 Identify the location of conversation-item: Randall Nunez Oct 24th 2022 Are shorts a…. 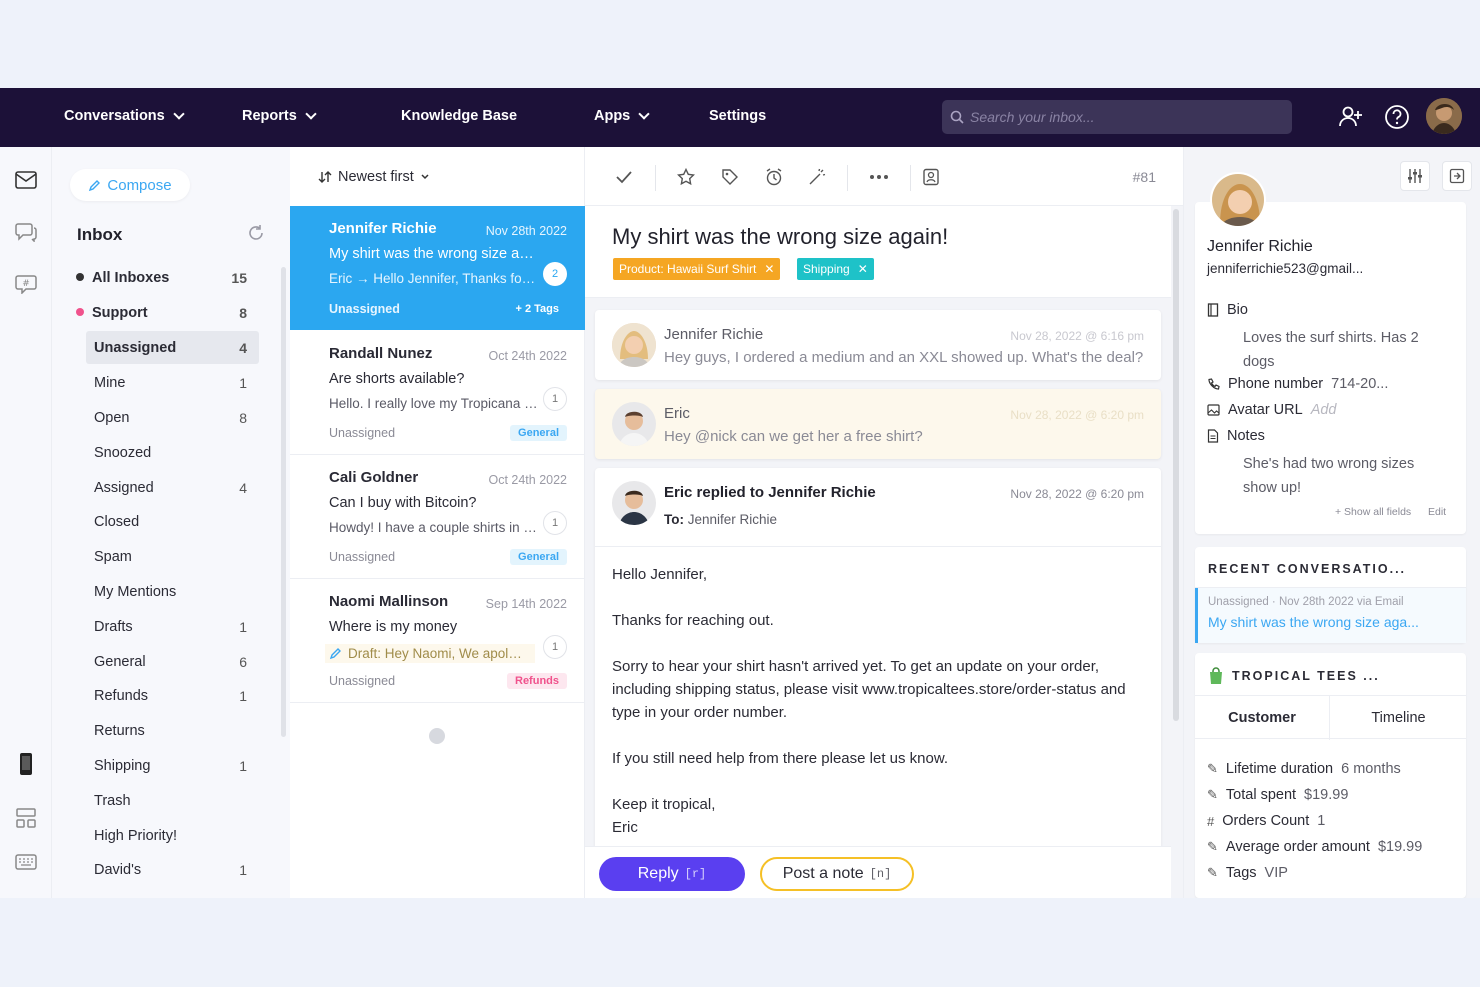
(437, 393).